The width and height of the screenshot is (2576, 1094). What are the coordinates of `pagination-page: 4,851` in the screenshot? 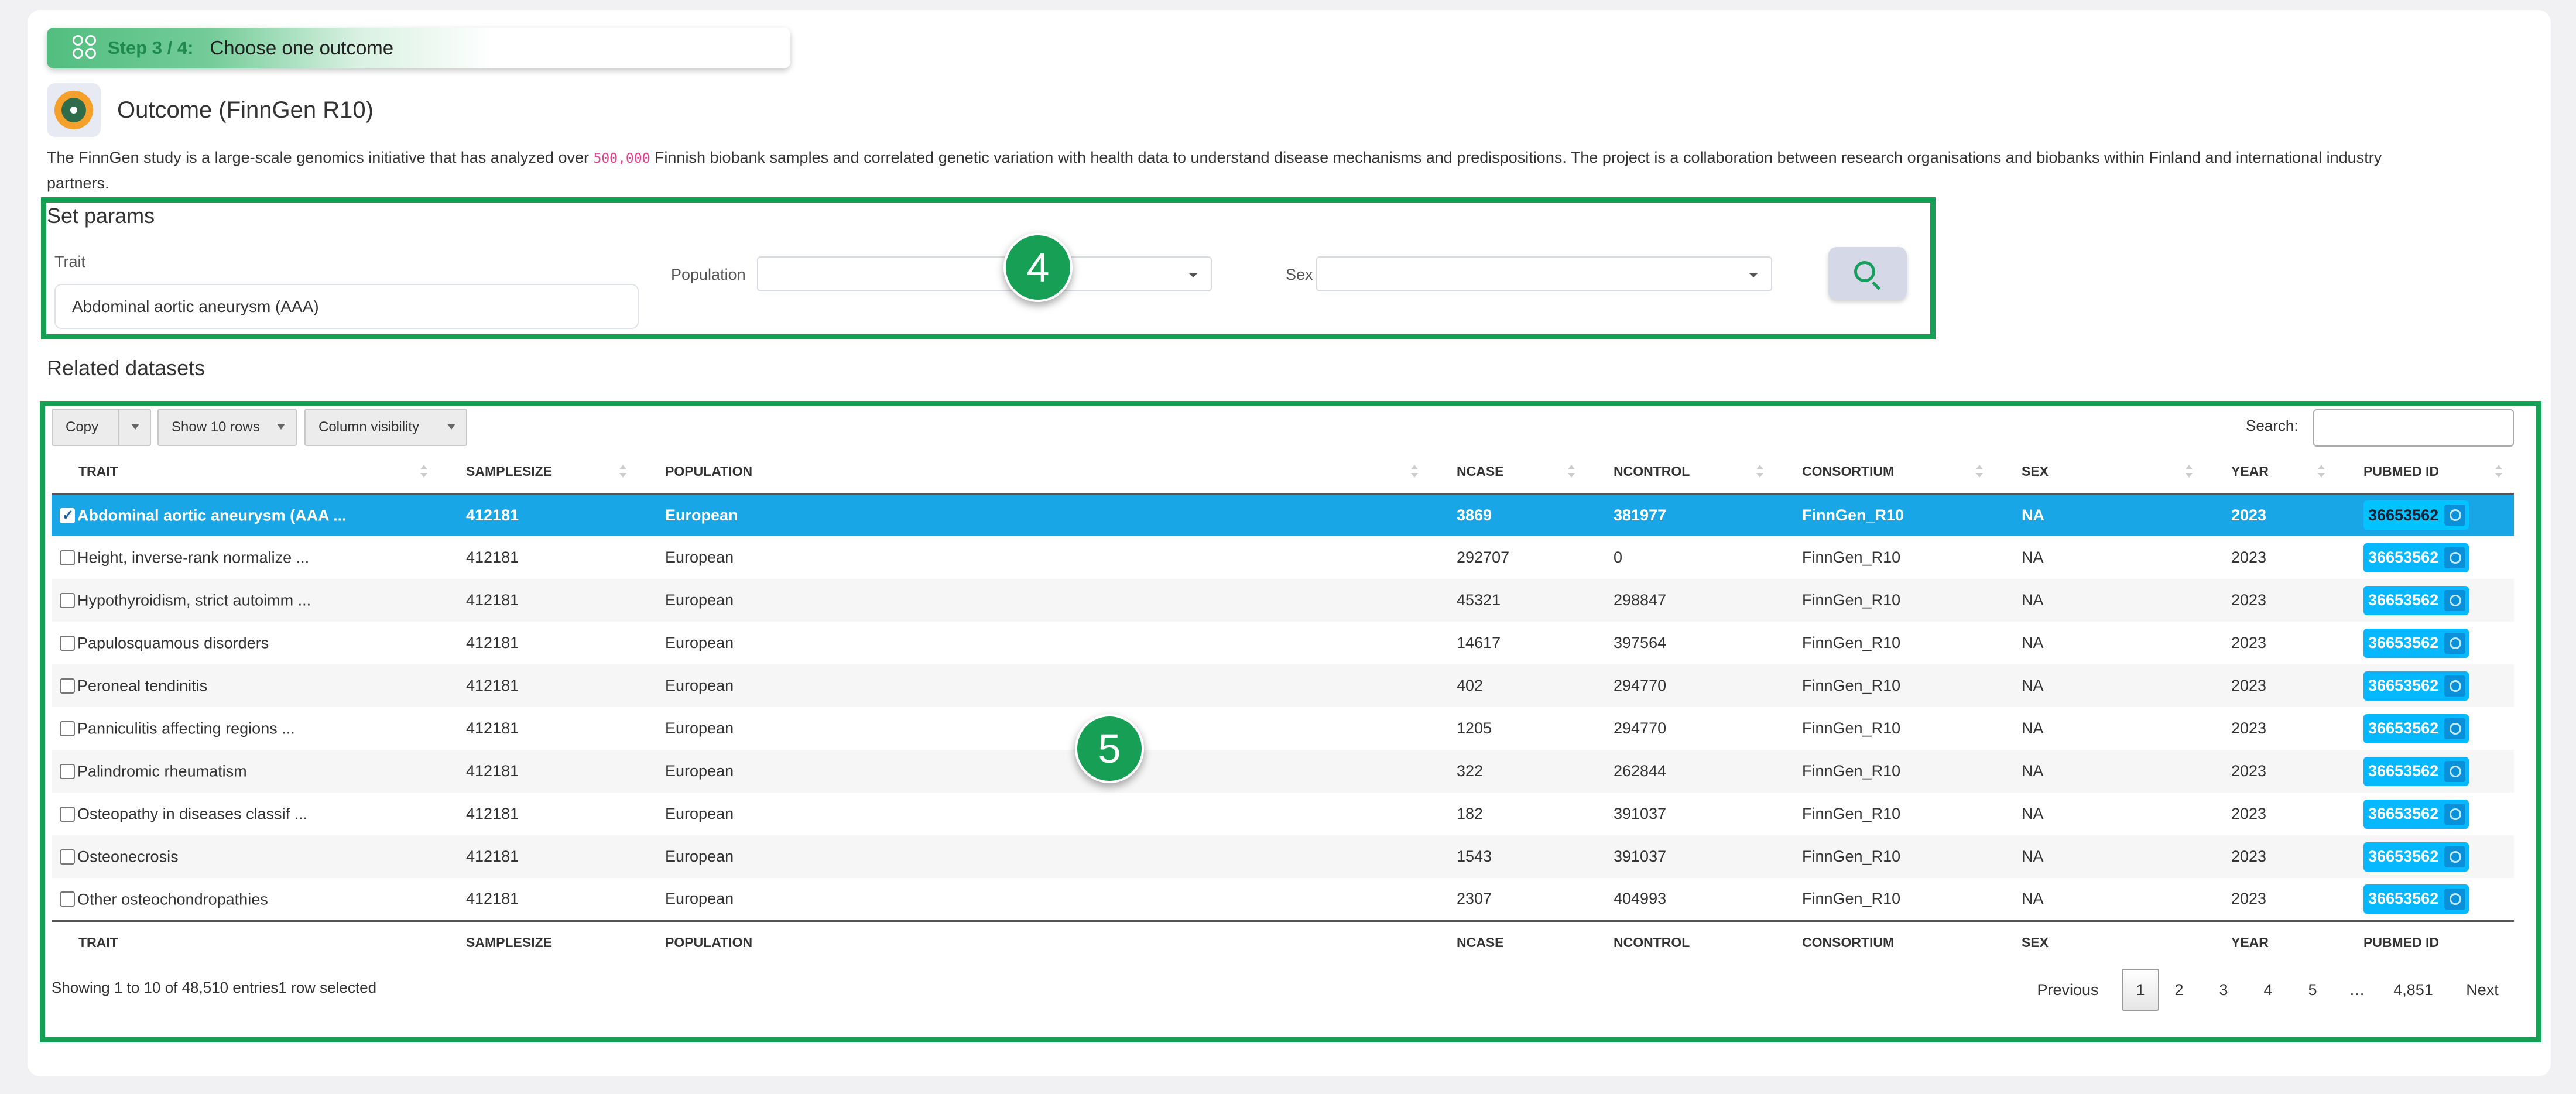 It's located at (2413, 990).